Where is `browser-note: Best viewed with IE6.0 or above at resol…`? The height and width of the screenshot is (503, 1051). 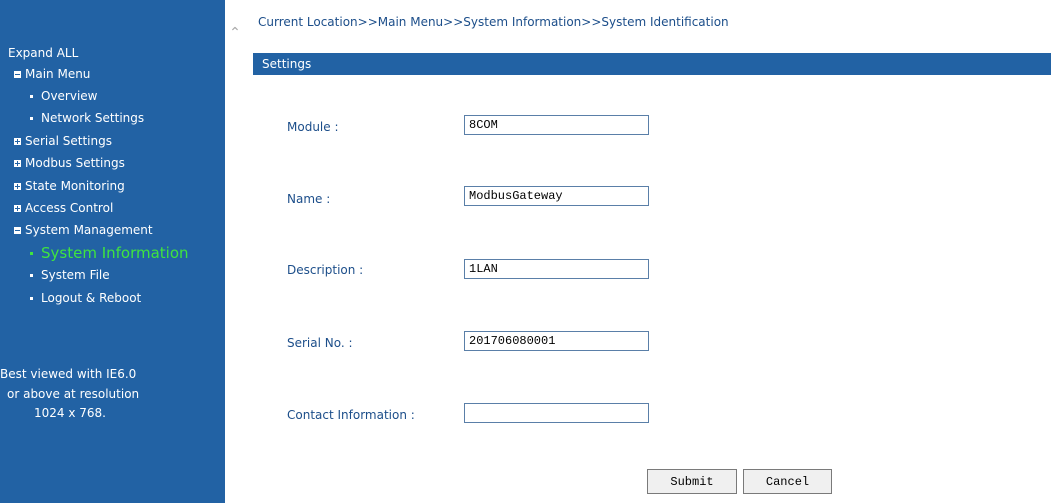 browser-note: Best viewed with IE6.0 or above at resol… is located at coordinates (75, 394).